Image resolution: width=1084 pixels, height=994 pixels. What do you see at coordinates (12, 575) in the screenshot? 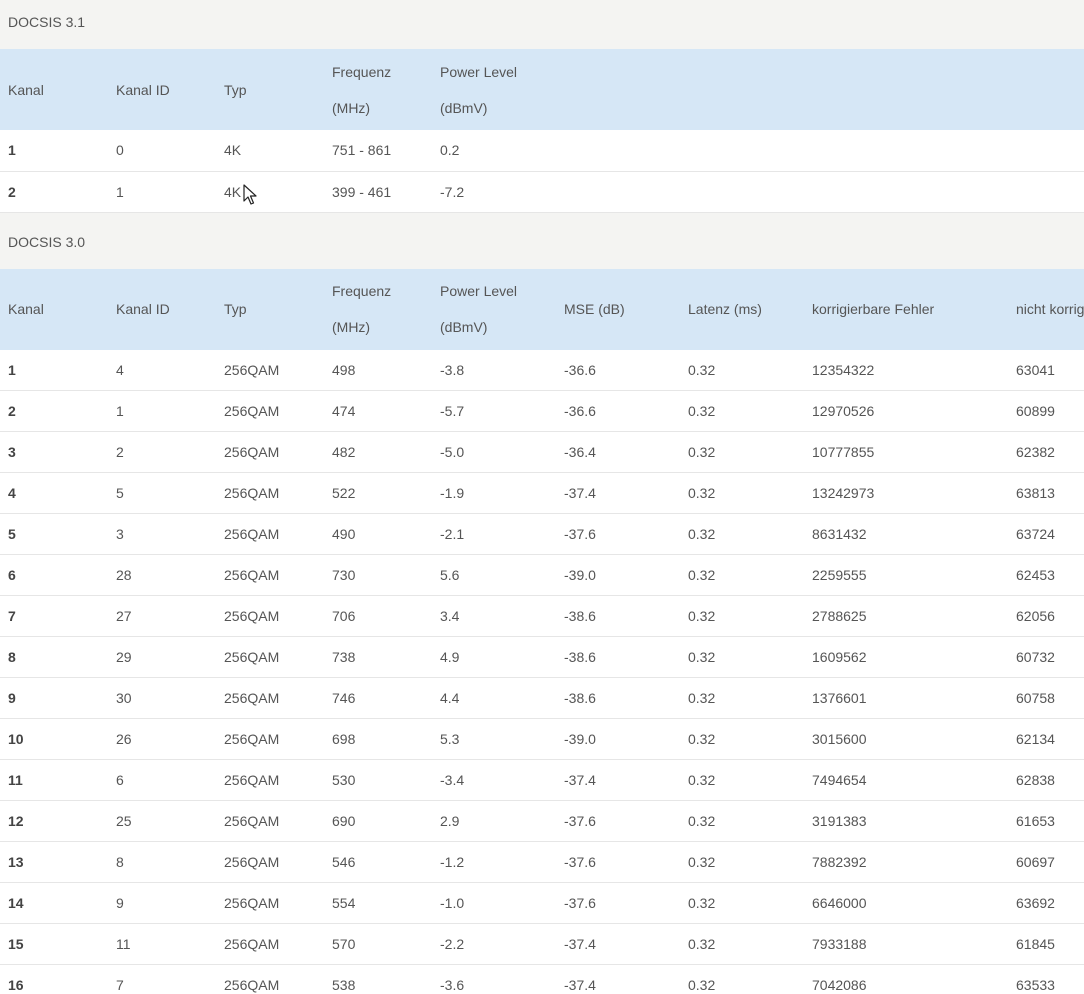
I see `cell-kanal: 6` at bounding box center [12, 575].